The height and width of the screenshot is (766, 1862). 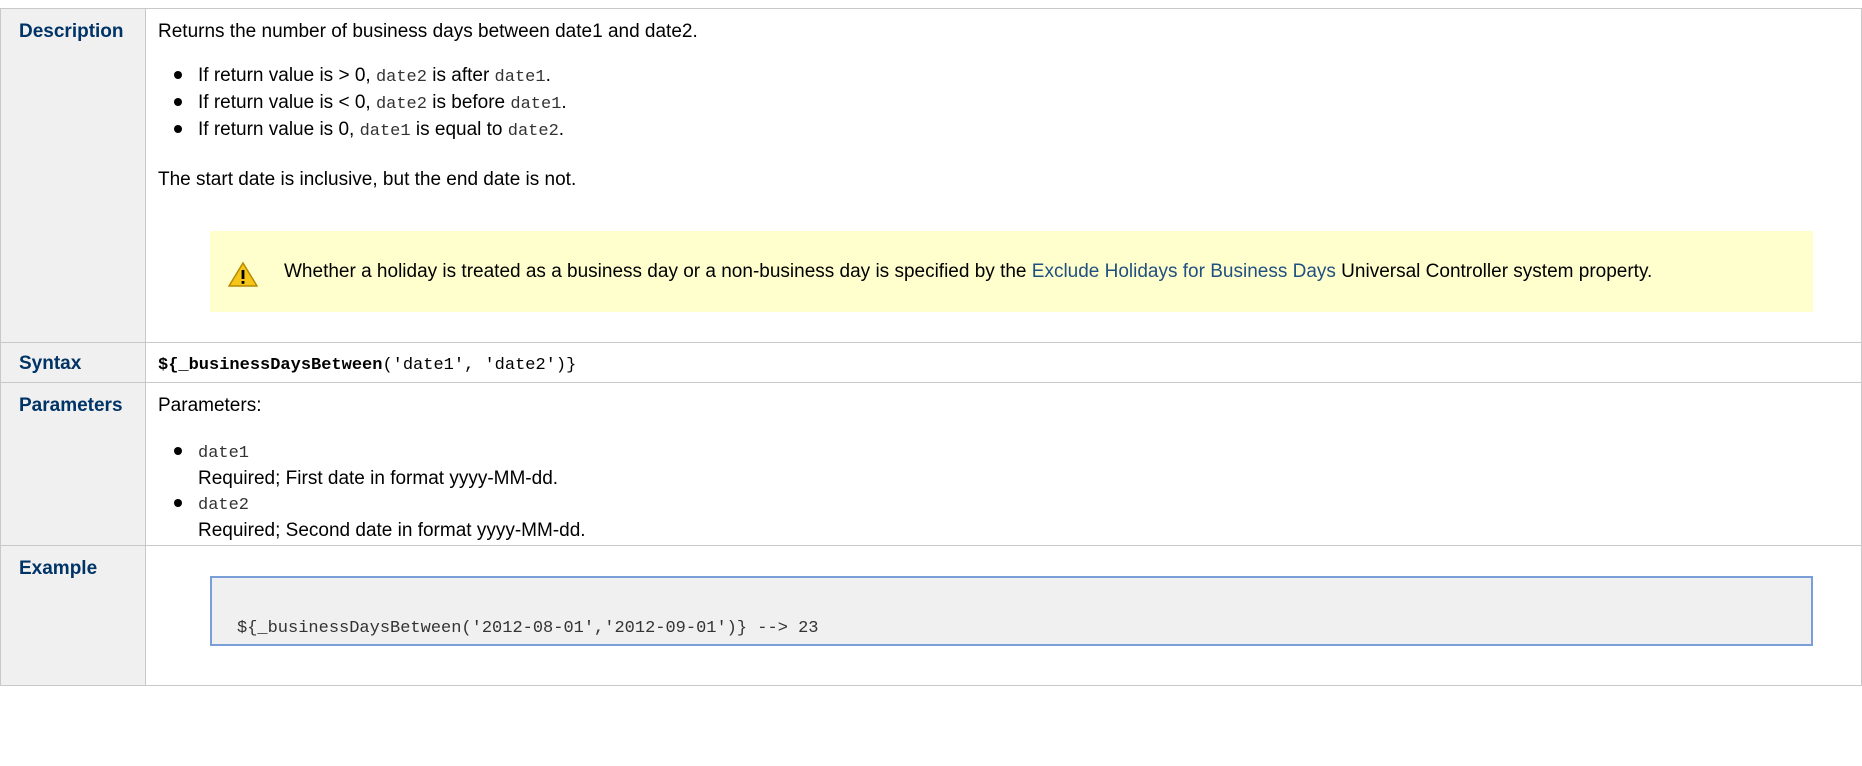 I want to click on syntax-arguments: ('date1', 'date2')}, so click(x=479, y=365).